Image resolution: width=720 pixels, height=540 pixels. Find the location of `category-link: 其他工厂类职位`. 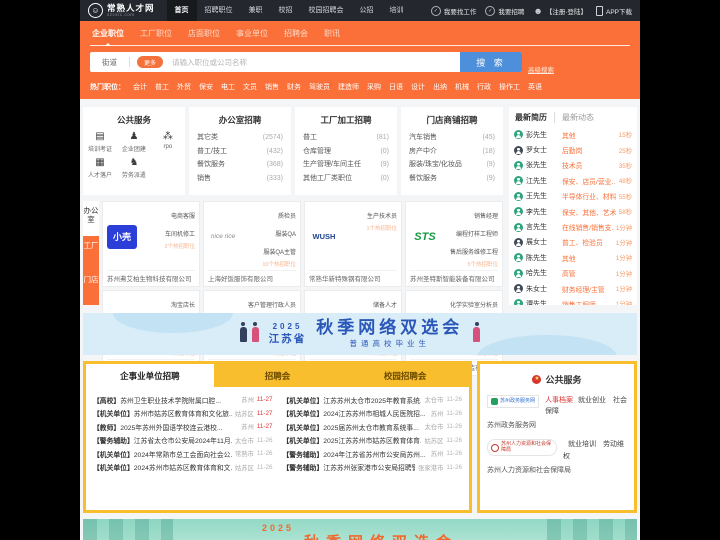

category-link: 其他工厂类职位 is located at coordinates (327, 179).